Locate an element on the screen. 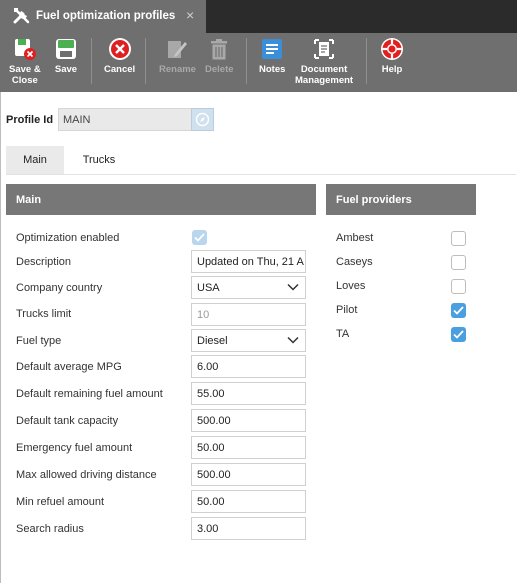 The image size is (517, 583). notes-icon is located at coordinates (272, 49).